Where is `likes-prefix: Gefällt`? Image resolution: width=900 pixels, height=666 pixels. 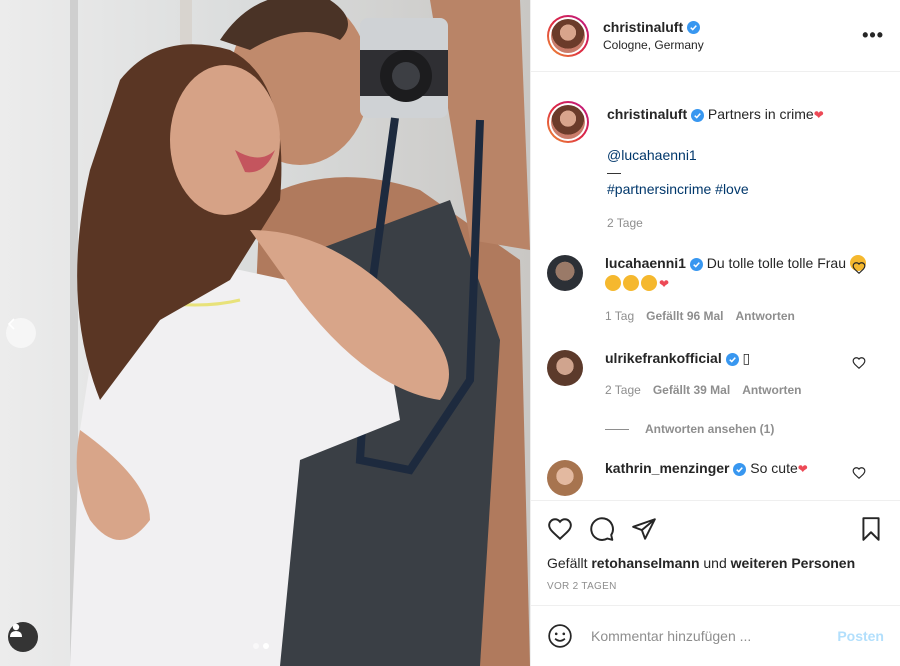 likes-prefix: Gefällt is located at coordinates (567, 563).